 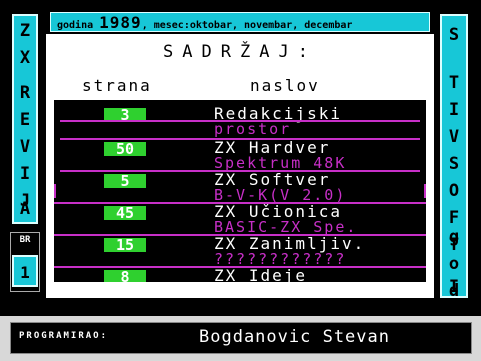 What do you see at coordinates (286, 227) in the screenshot?
I see `entry-subtitle: BASIC-ZX Spe.` at bounding box center [286, 227].